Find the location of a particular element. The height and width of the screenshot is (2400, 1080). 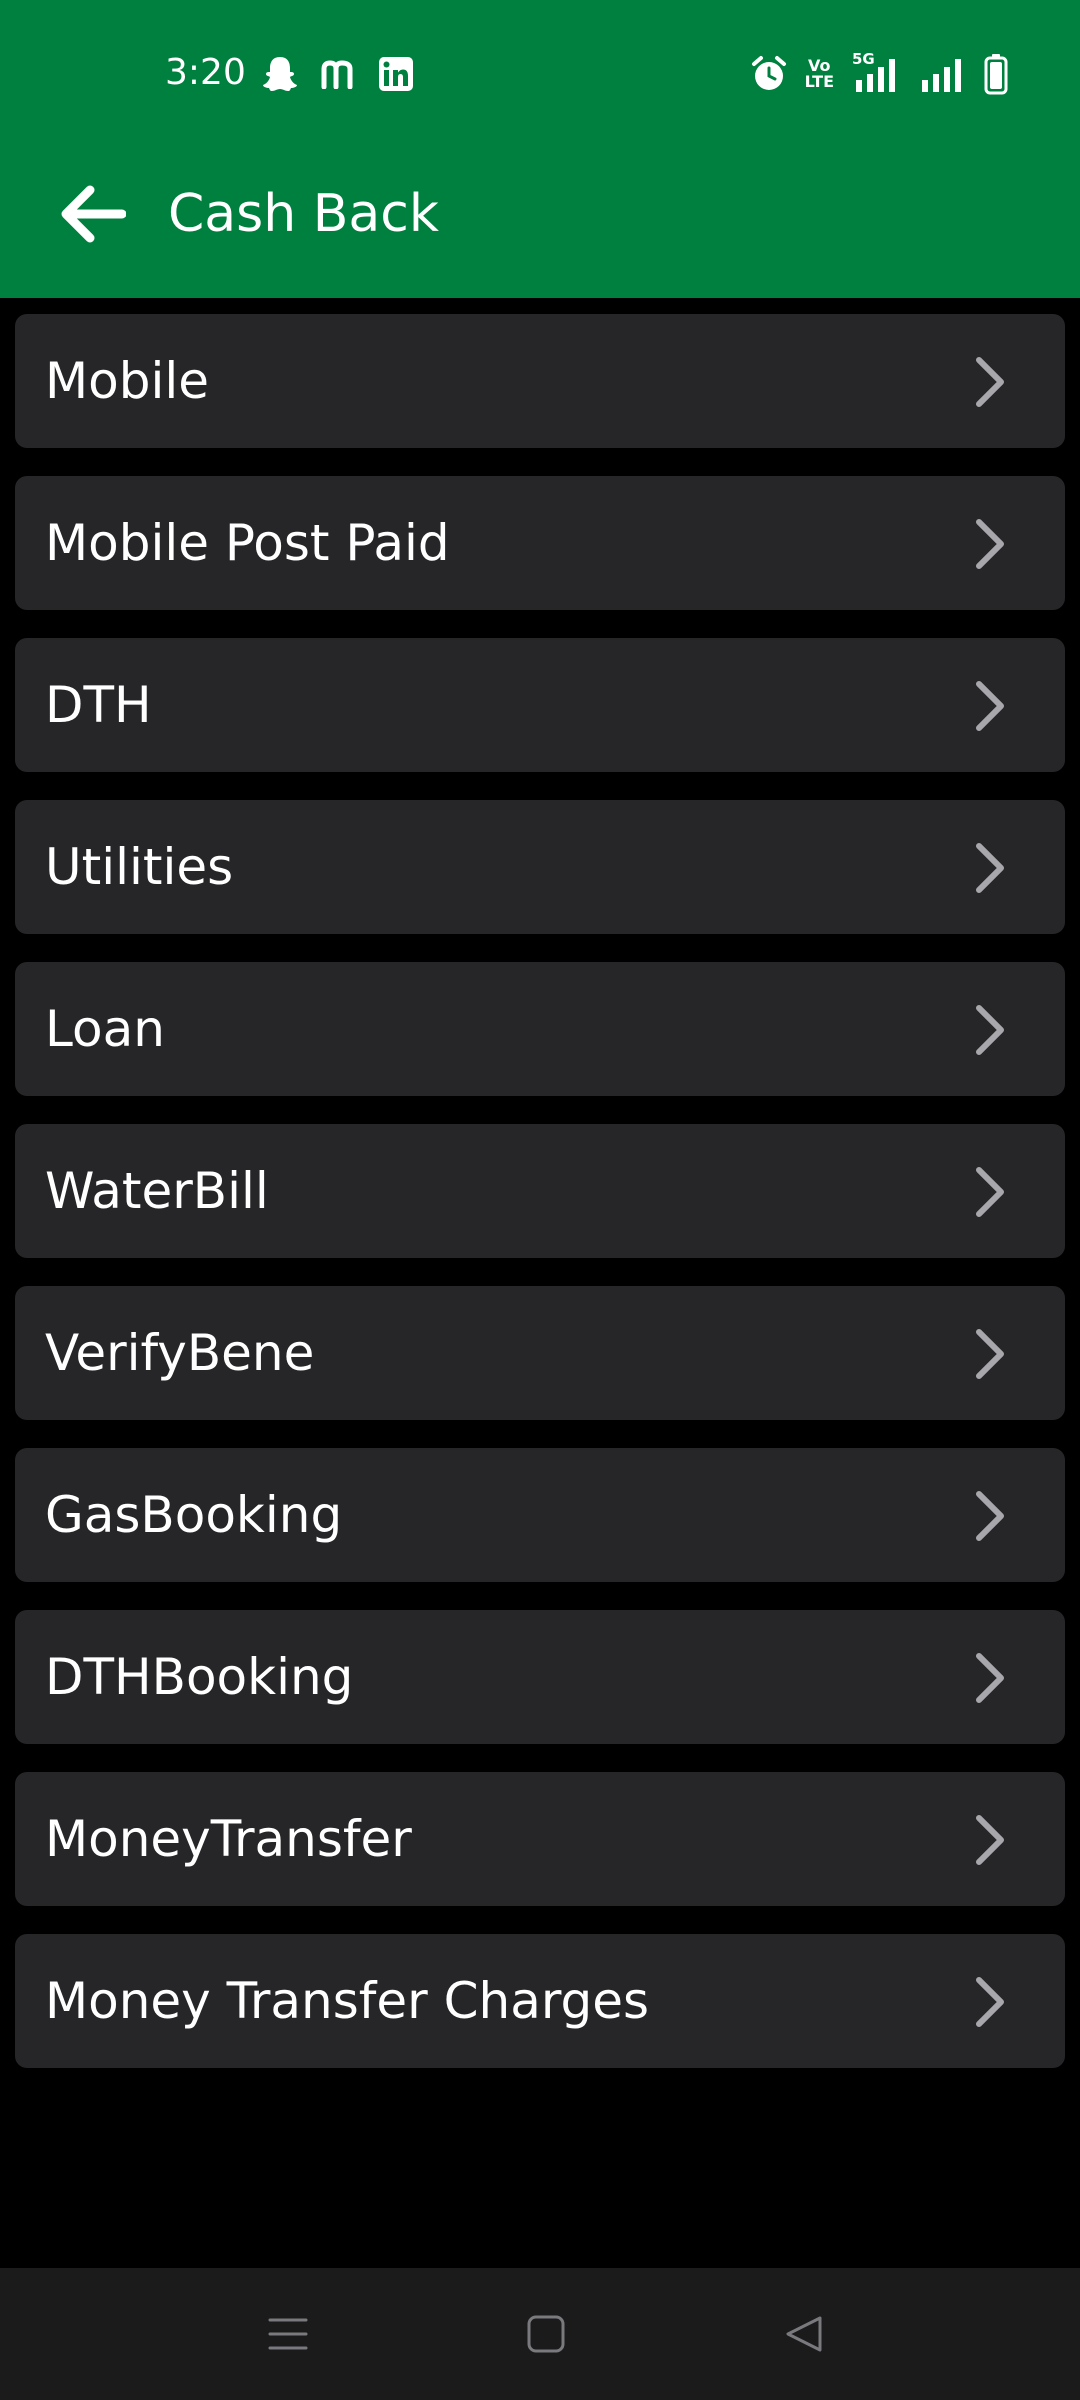

status-bar: 3:20 Vo LTE 5G is located at coordinates (540, 72).